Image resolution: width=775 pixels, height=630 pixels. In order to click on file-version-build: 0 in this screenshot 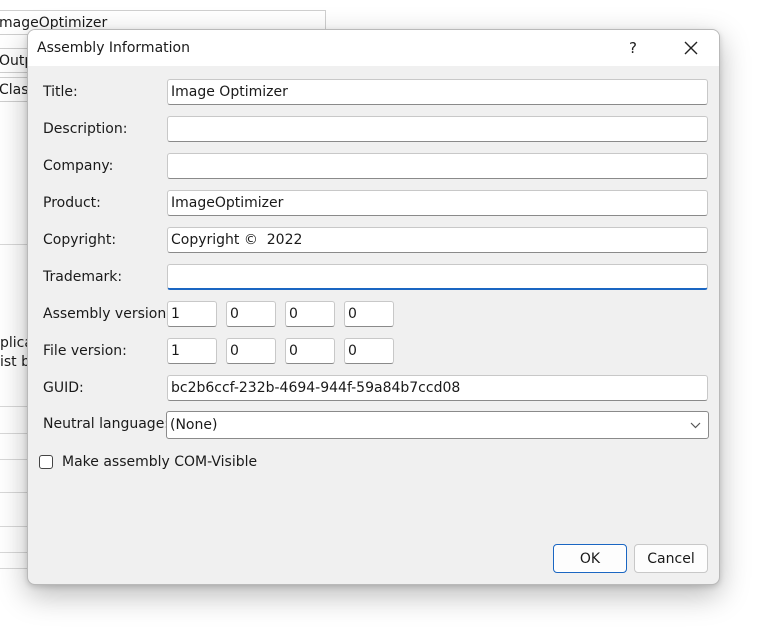, I will do `click(310, 351)`.